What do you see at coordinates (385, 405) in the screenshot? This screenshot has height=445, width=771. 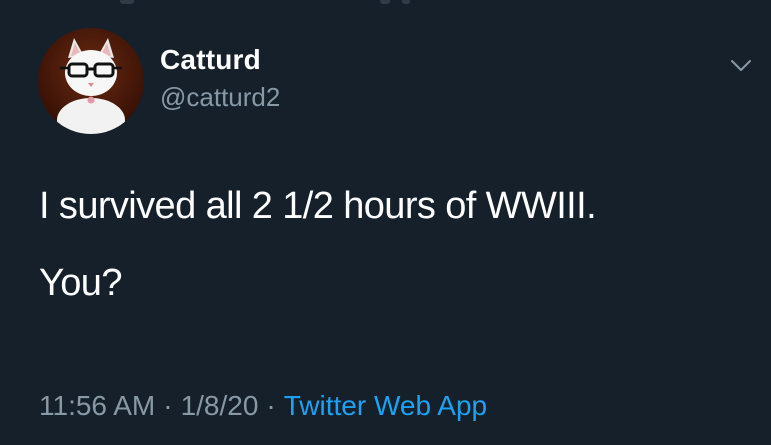 I see `tweet-source-link: Twitter Web App` at bounding box center [385, 405].